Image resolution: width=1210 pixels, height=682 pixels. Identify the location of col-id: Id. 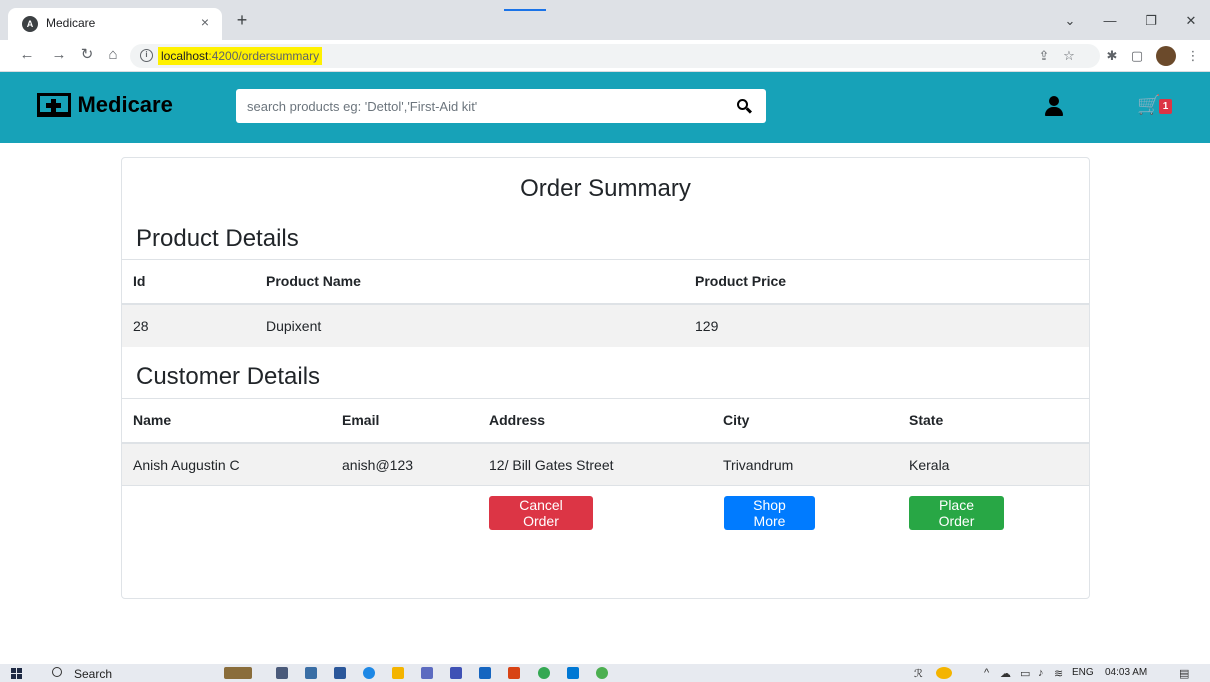
(188, 282).